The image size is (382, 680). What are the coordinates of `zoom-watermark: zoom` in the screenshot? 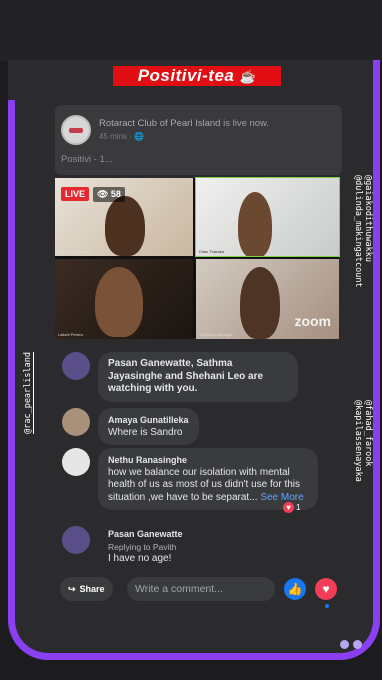 It's located at (312, 321).